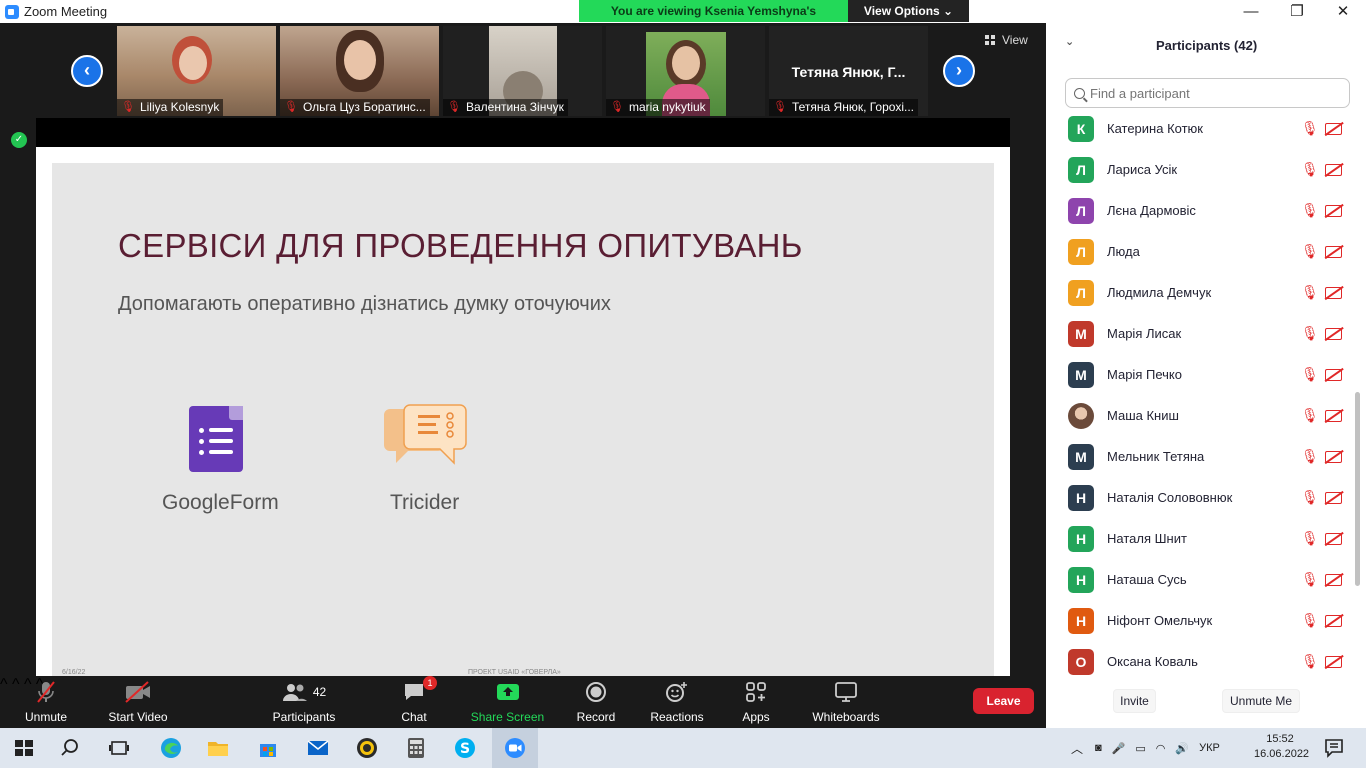 The image size is (1366, 768). Describe the element at coordinates (507, 702) in the screenshot. I see `share-screen-button: Share Screen` at that location.